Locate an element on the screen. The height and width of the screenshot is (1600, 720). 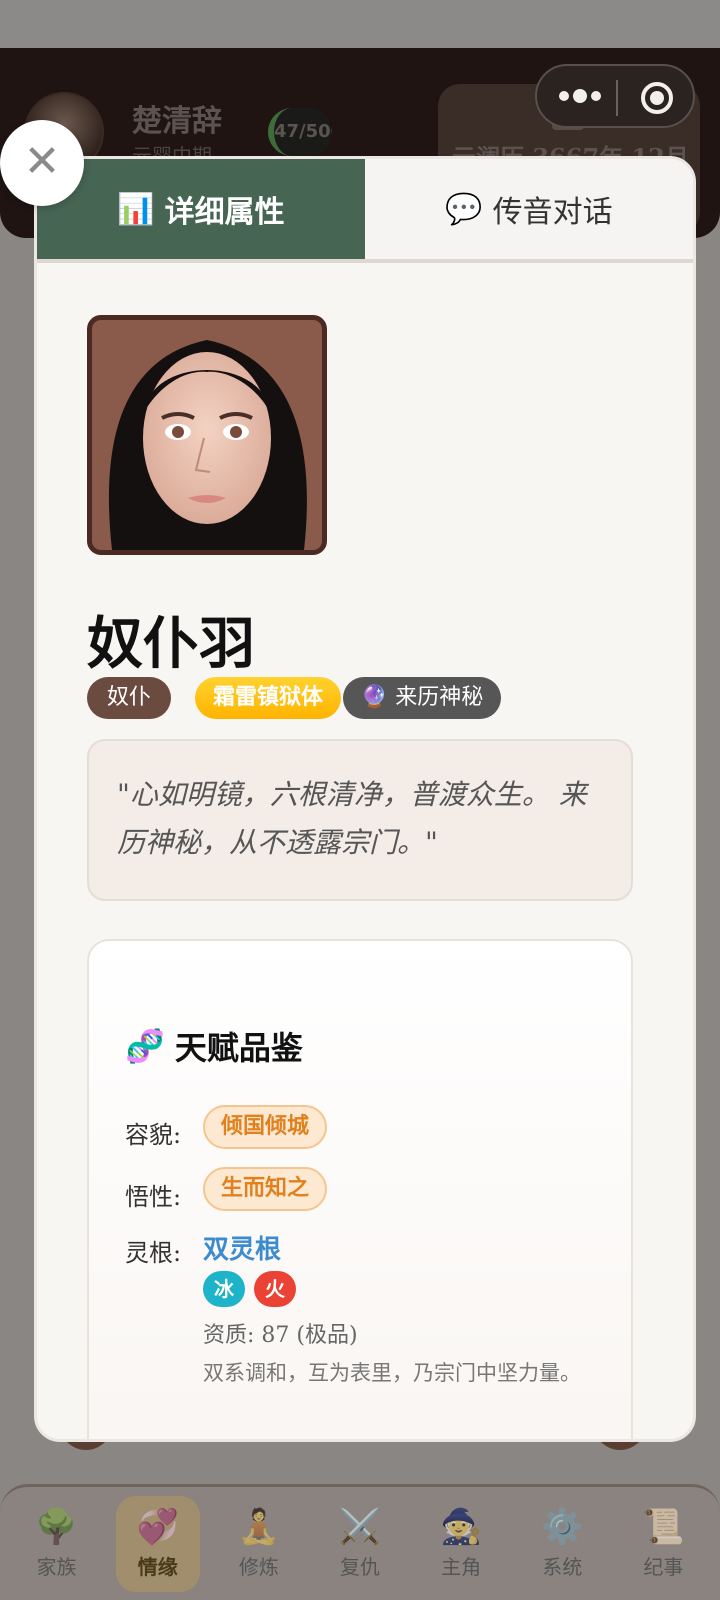
nav-item-family: 🌳 家族 is located at coordinates (57, 1544).